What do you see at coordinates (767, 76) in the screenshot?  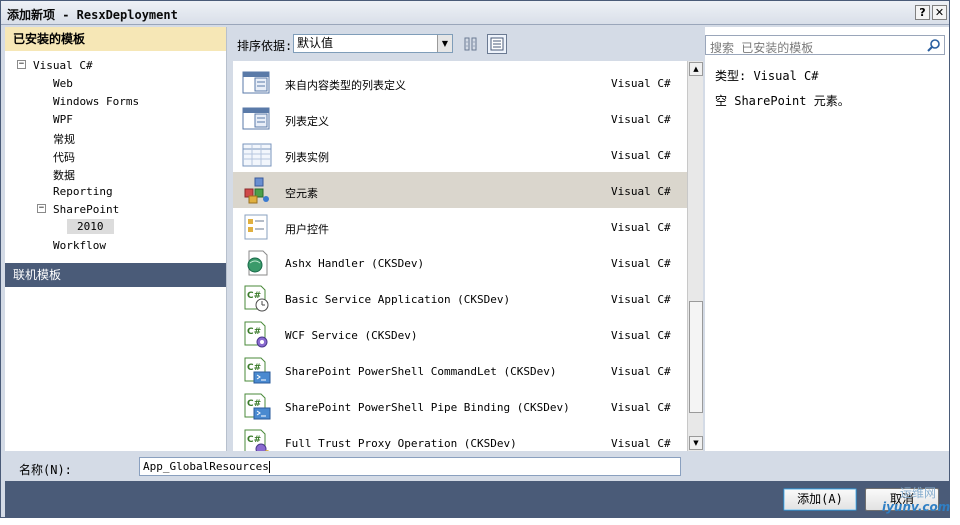 I see `template-type: 类型: Visual C#` at bounding box center [767, 76].